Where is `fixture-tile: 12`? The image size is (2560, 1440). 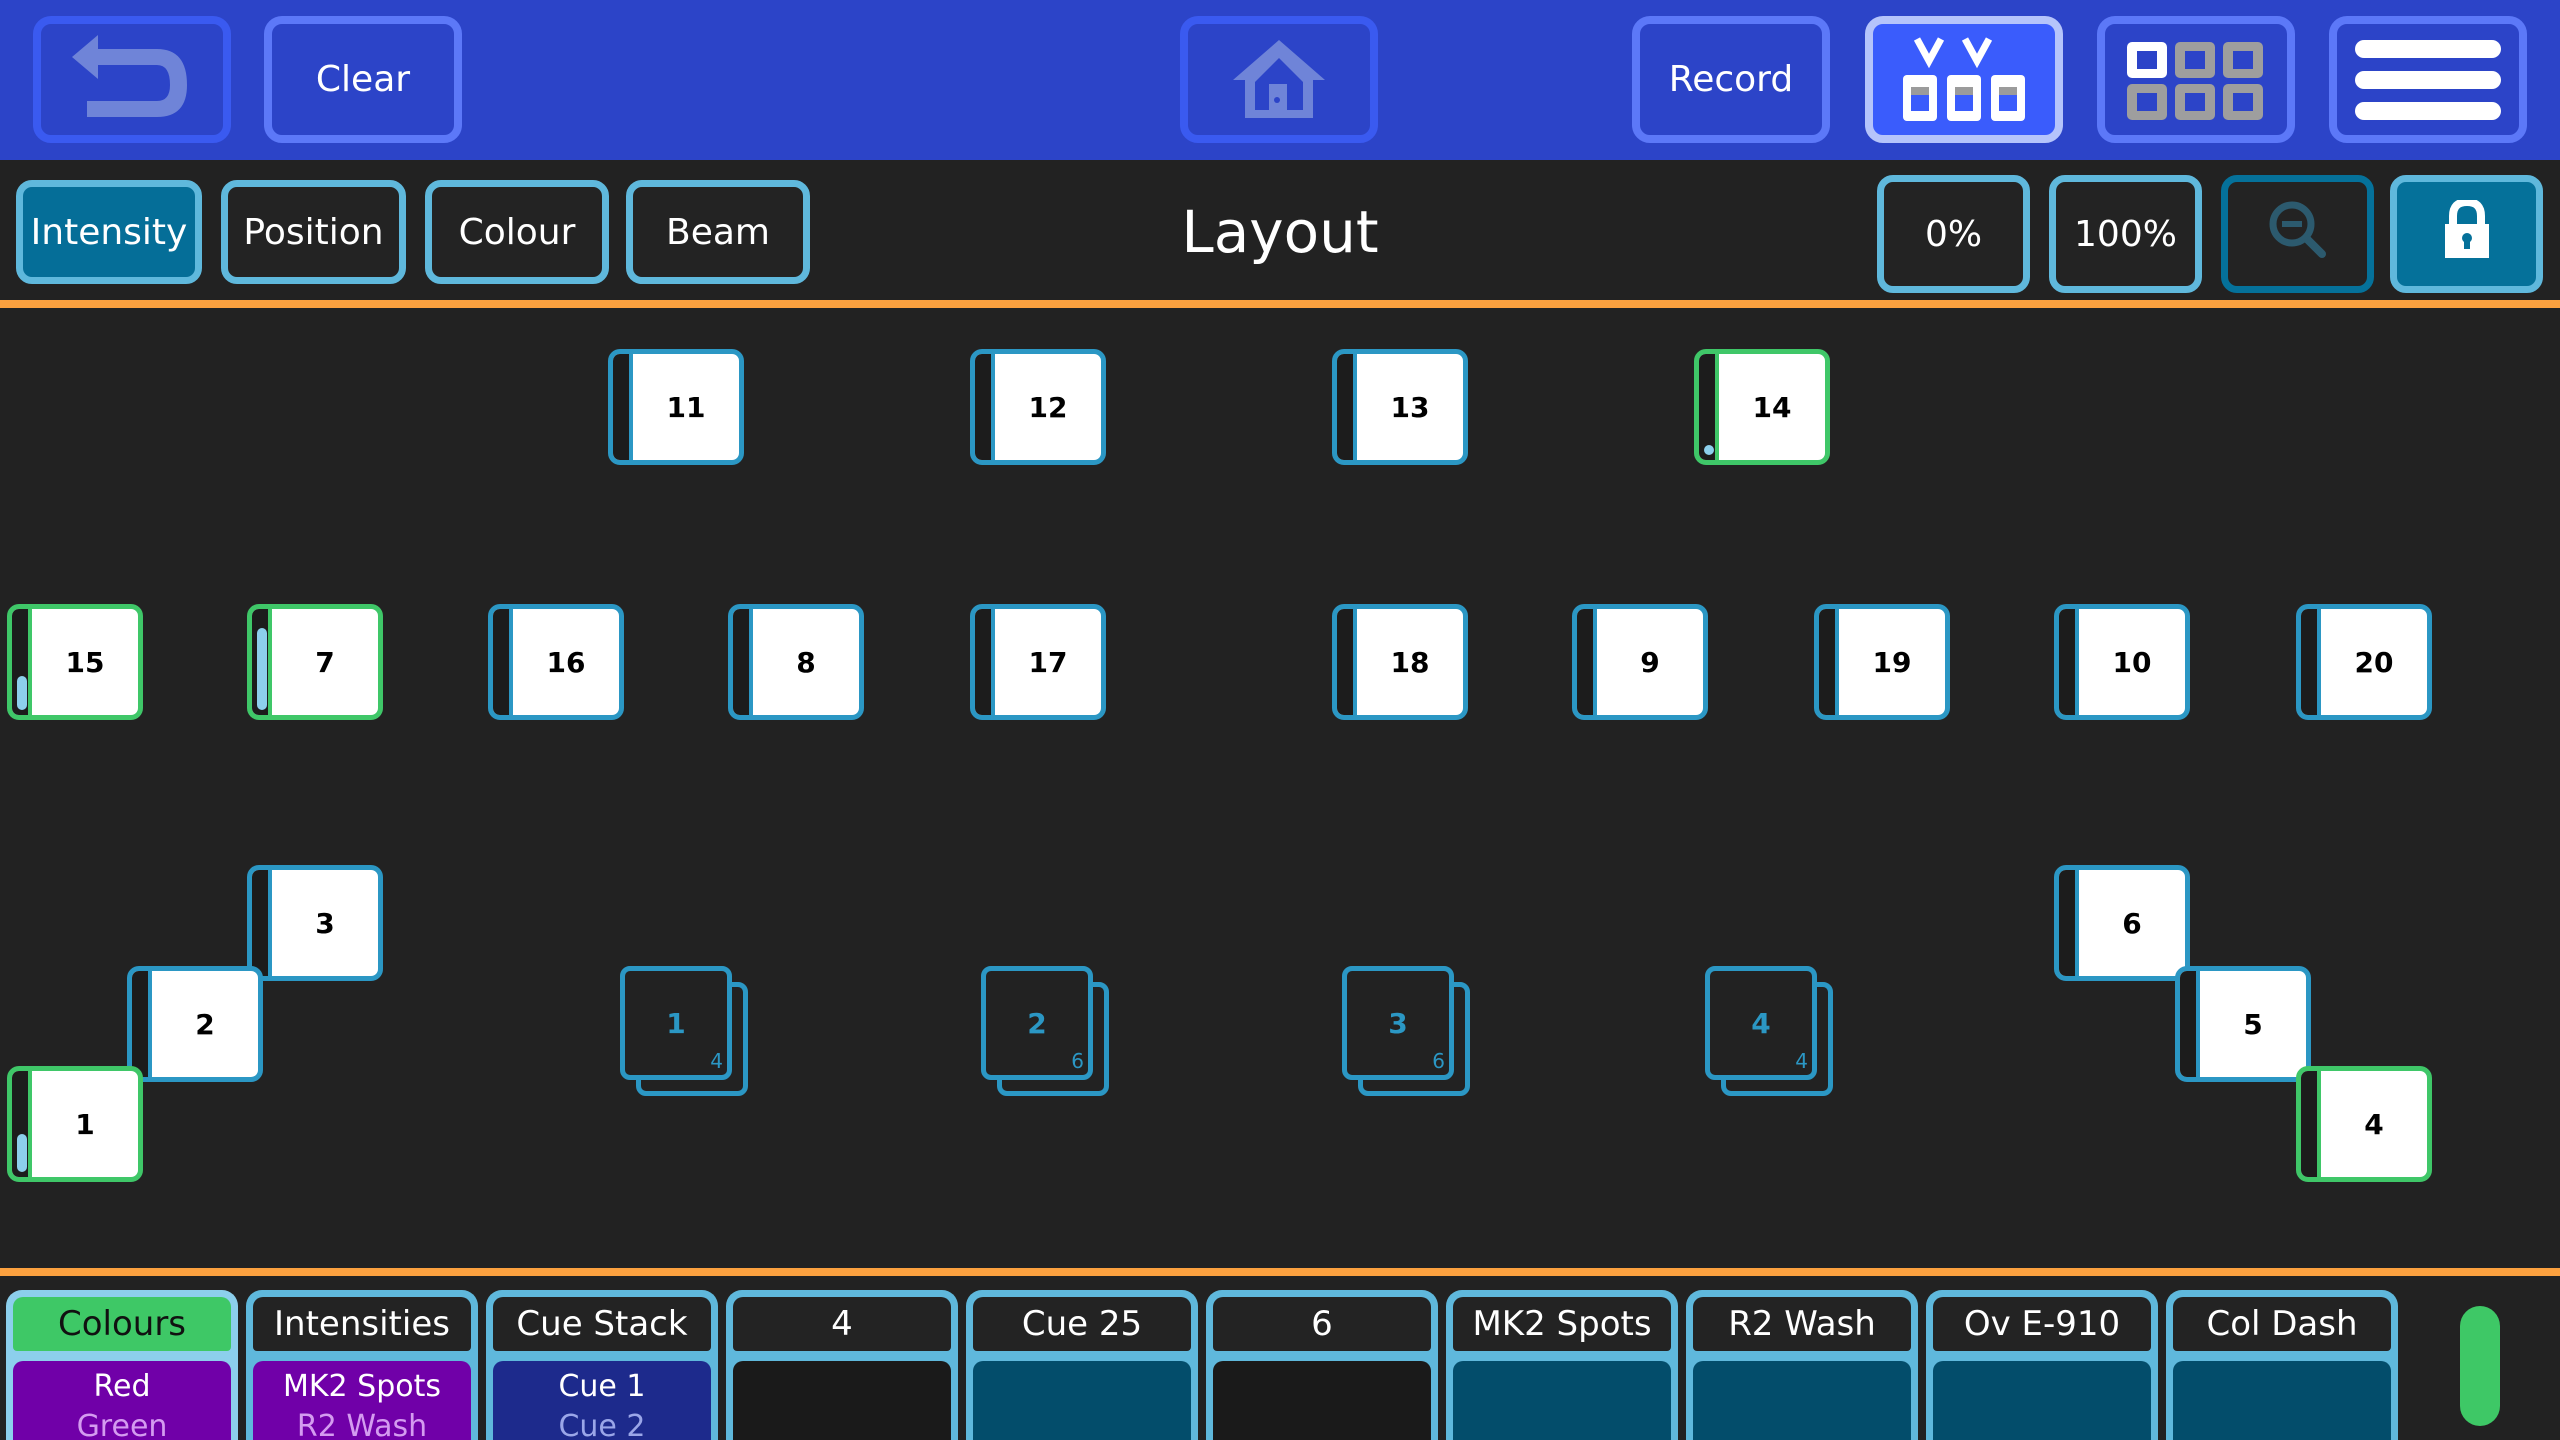
fixture-tile: 12 is located at coordinates (1038, 407).